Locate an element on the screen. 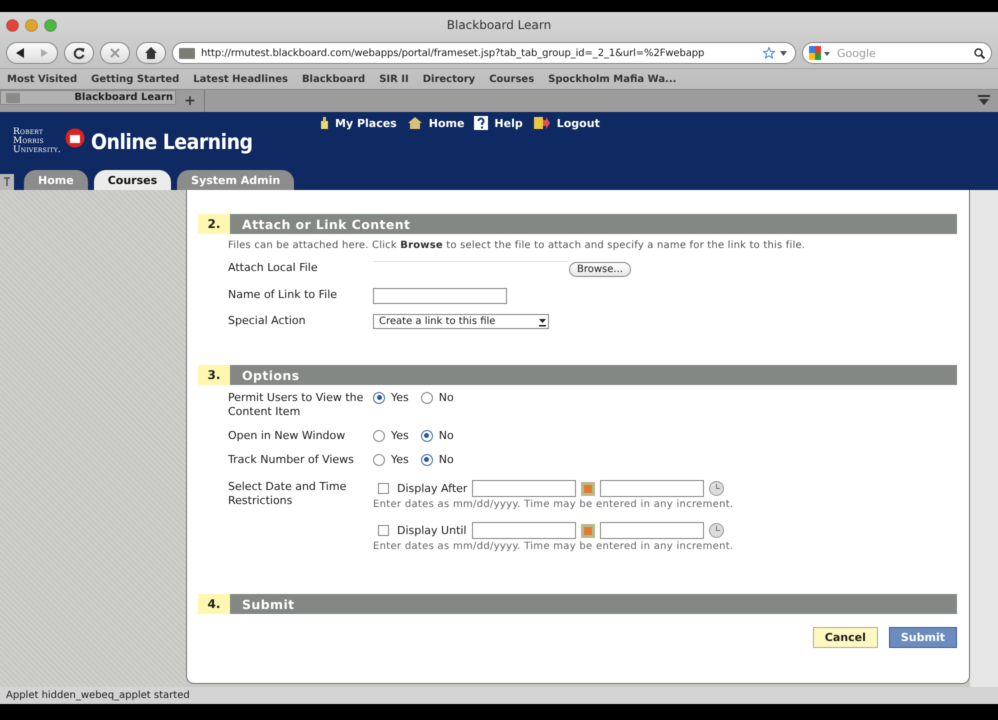  search-field: Google is located at coordinates (897, 53).